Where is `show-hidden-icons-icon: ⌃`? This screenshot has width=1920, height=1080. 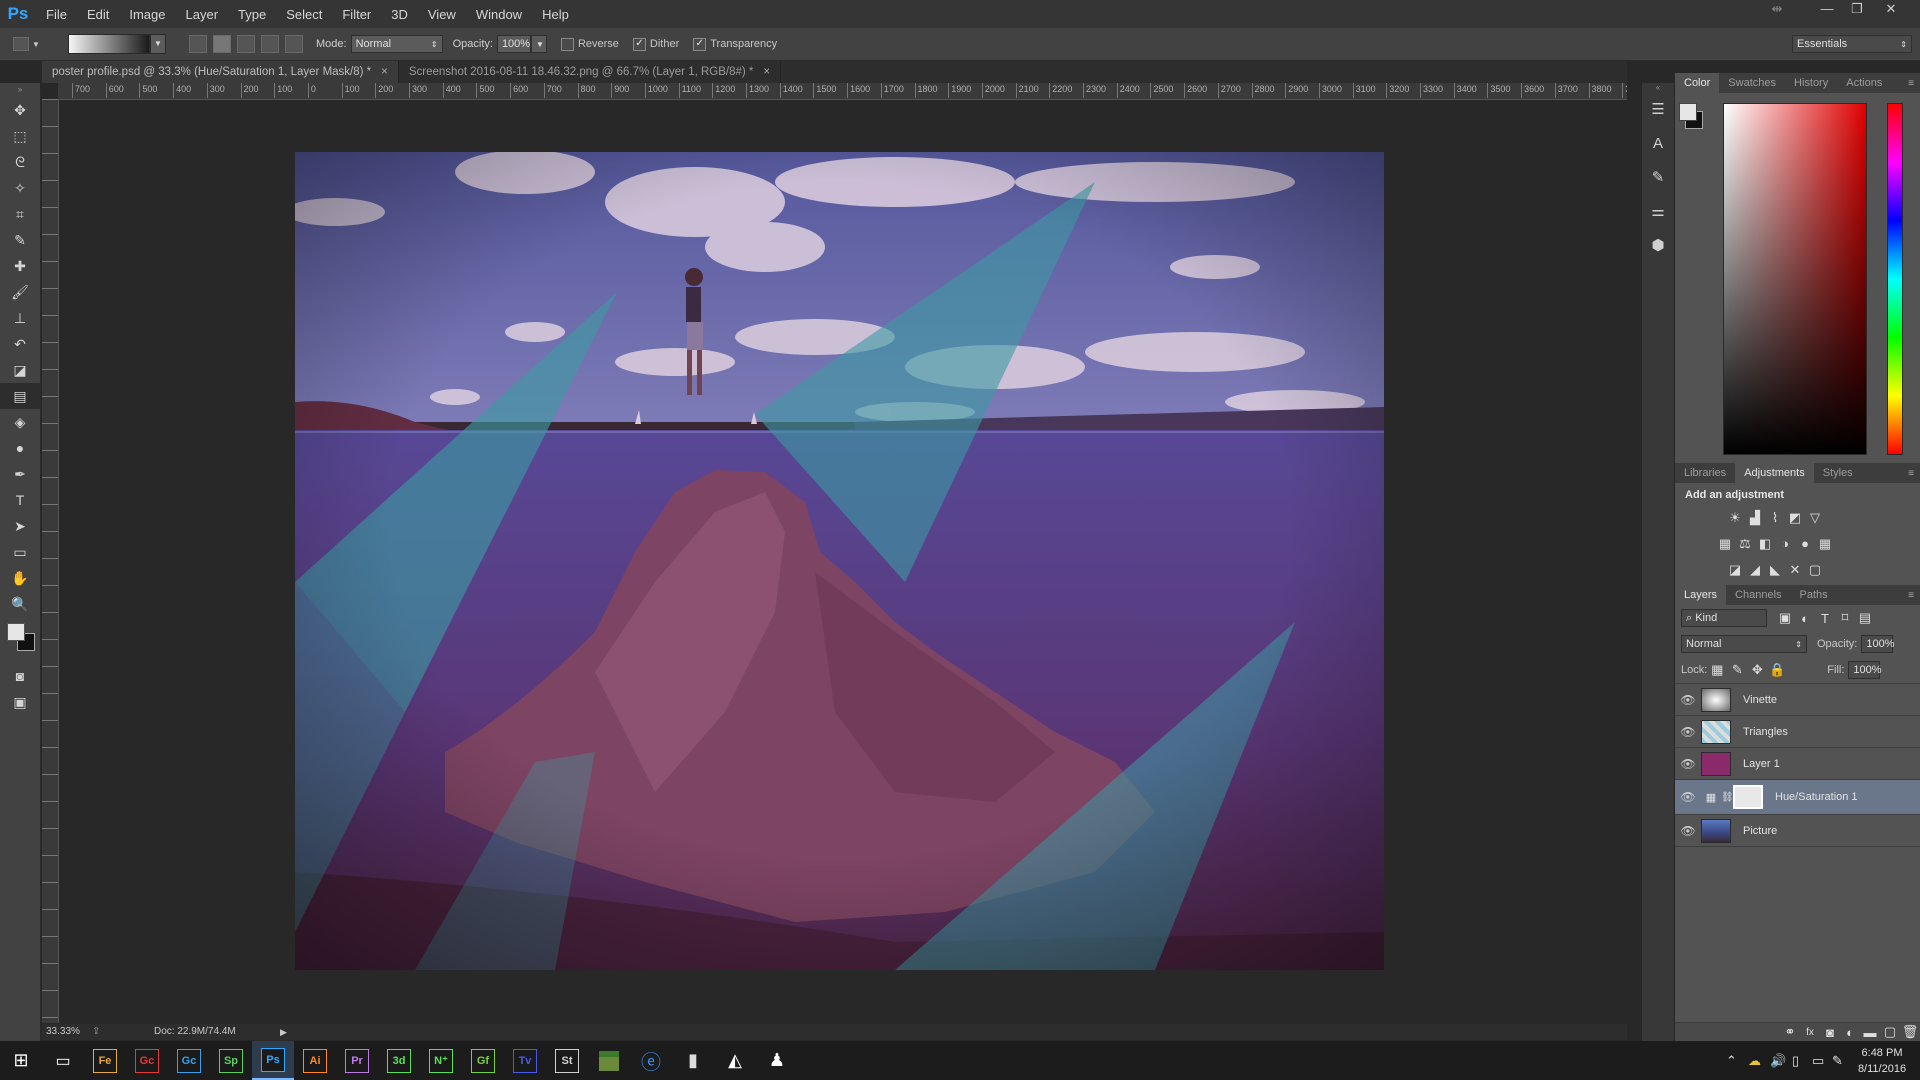
show-hidden-icons-icon: ⌃ is located at coordinates (1731, 1060).